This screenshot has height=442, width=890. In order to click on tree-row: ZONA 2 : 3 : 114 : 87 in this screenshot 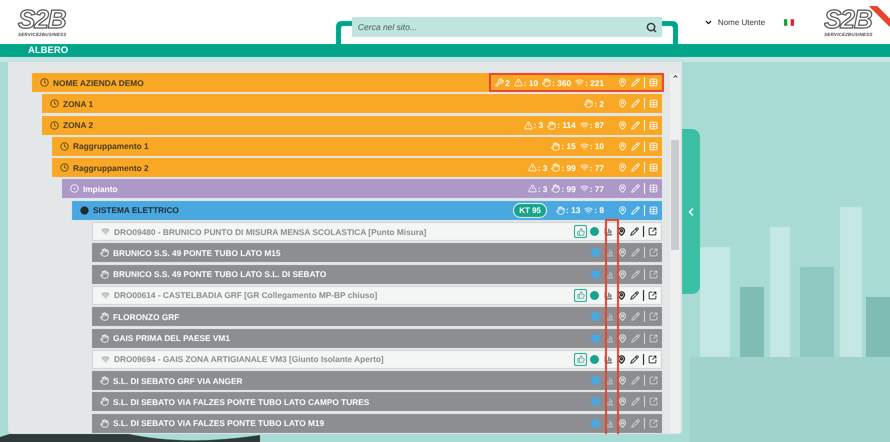, I will do `click(352, 125)`.